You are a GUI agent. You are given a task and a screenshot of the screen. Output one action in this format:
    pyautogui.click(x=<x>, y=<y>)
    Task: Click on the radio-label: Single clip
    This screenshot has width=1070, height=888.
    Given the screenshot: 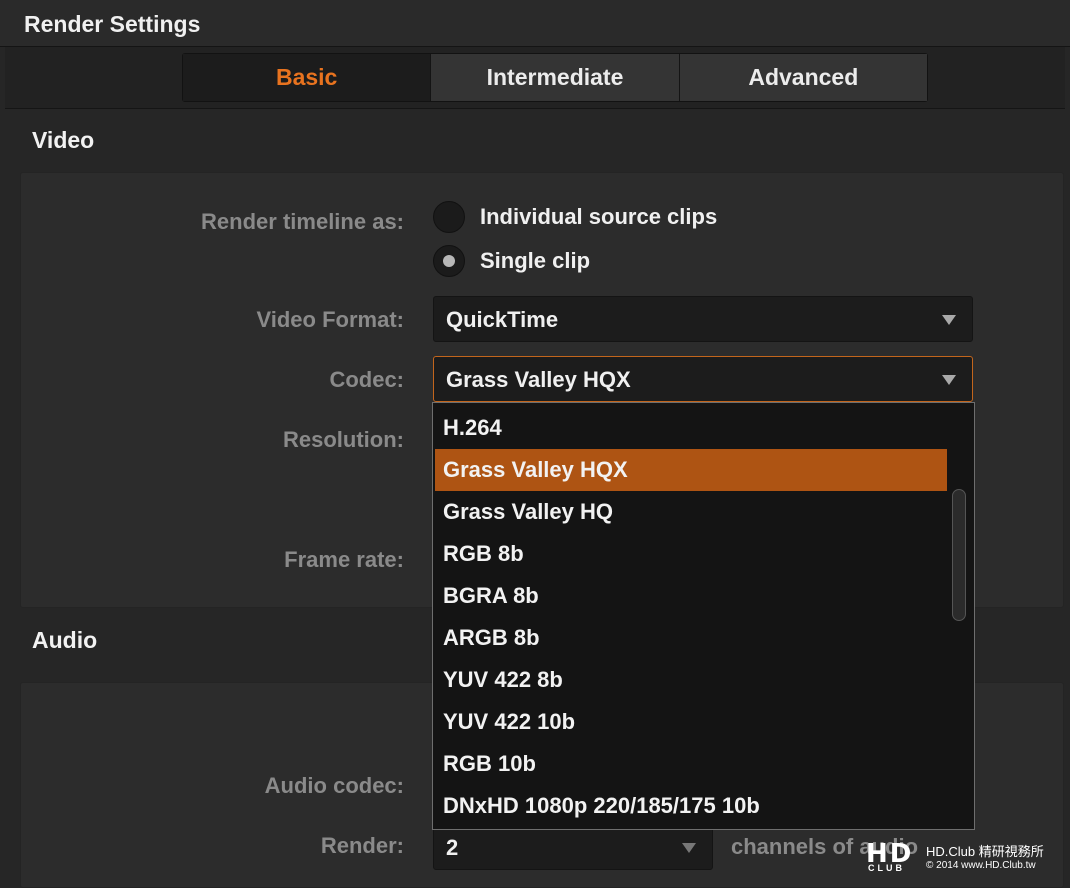 What is the action you would take?
    pyautogui.click(x=535, y=260)
    